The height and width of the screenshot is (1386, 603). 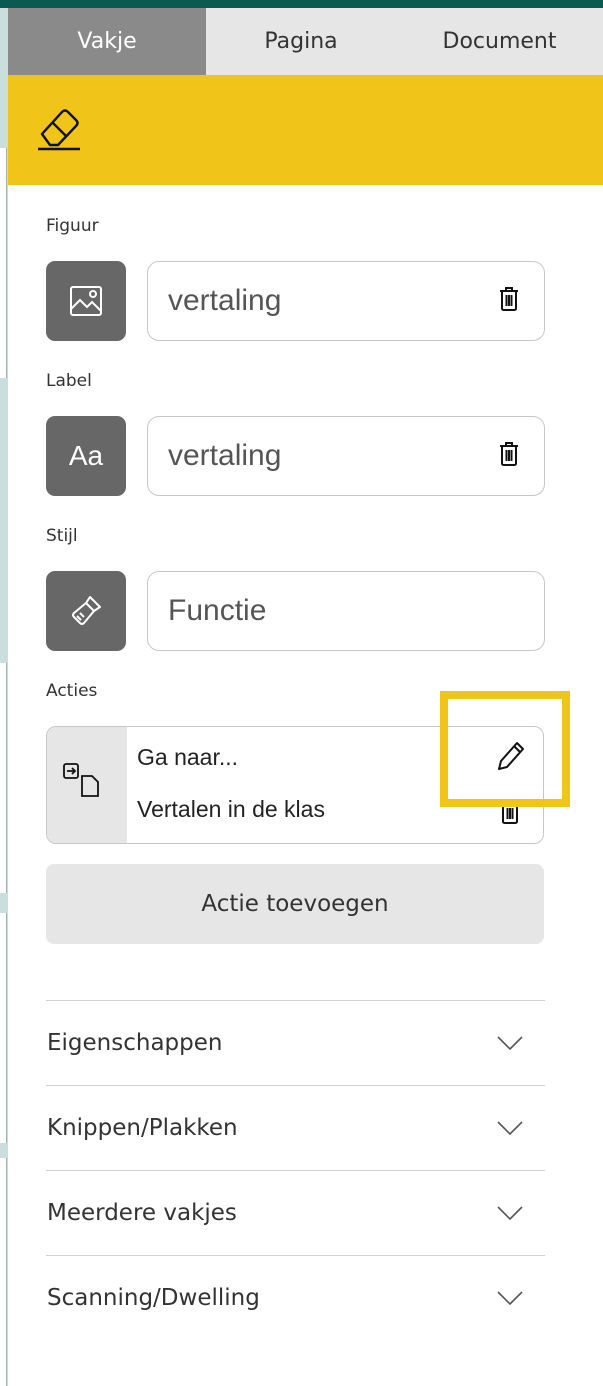 I want to click on action-line: Vertalen in de klas, so click(x=231, y=809).